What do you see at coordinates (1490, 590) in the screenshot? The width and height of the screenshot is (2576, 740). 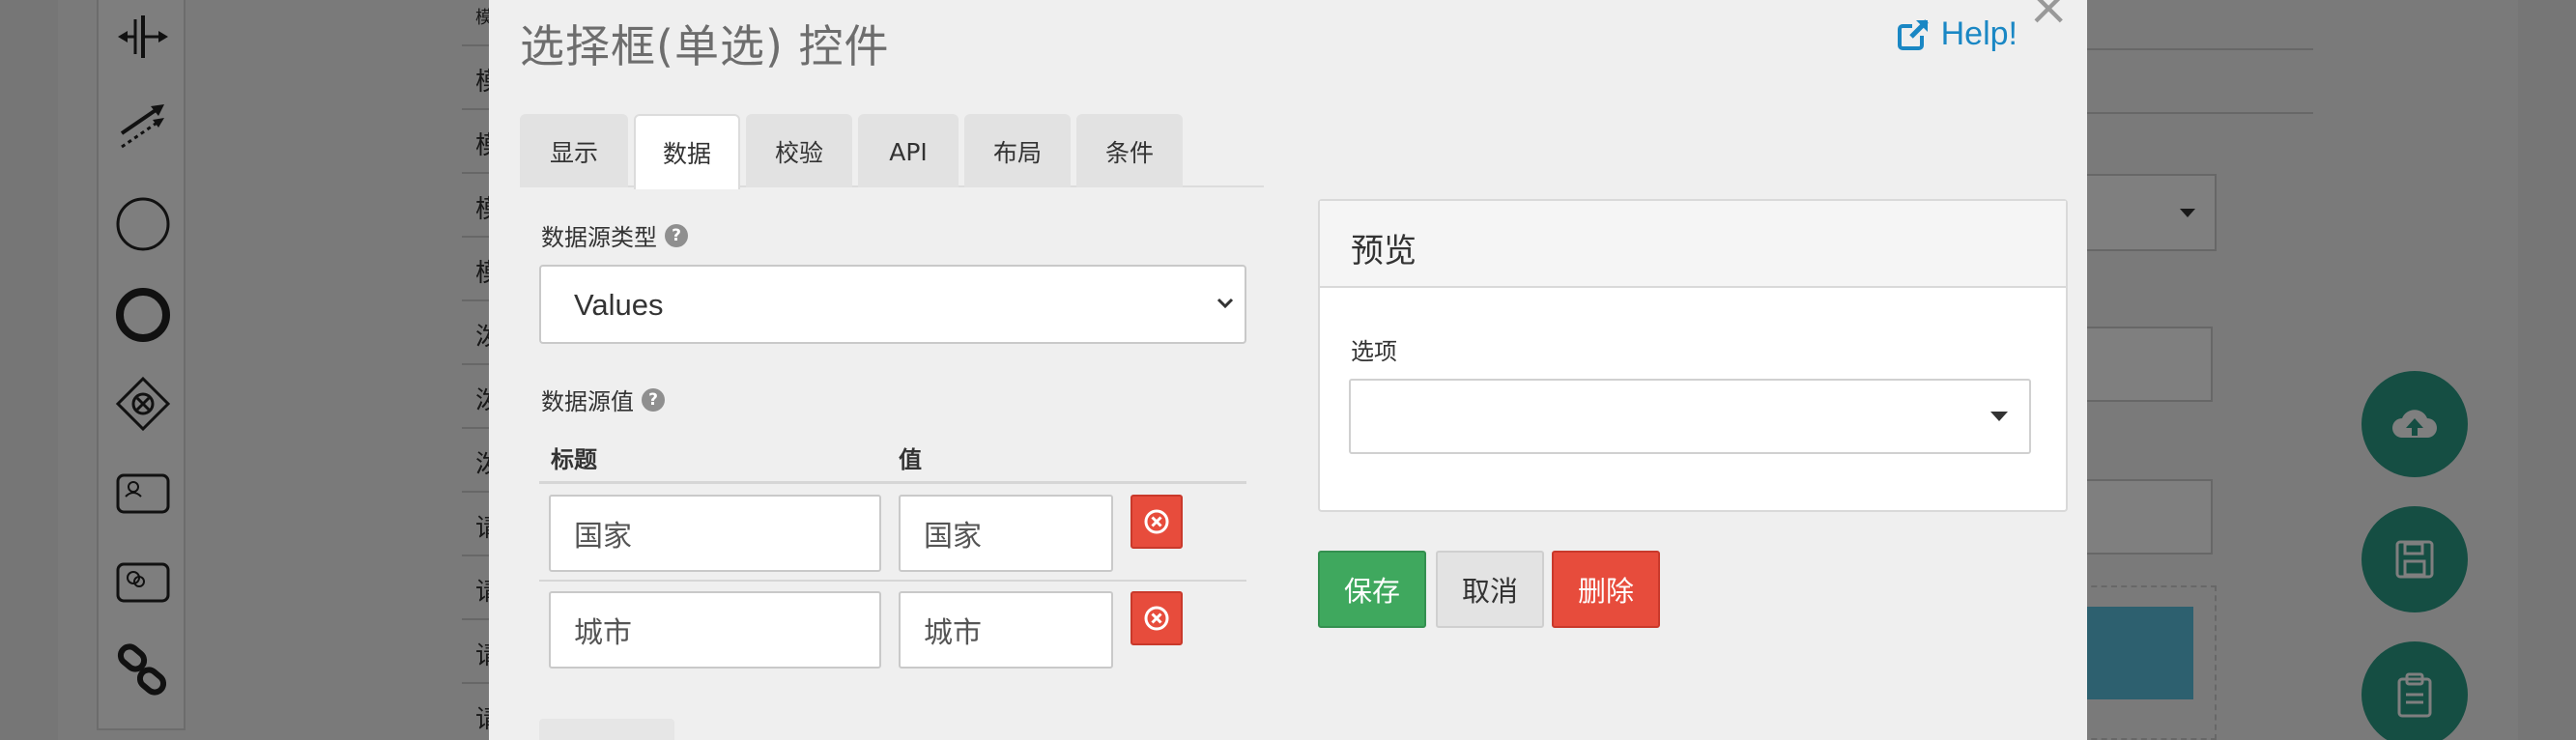 I see `cancel-button: 取消` at bounding box center [1490, 590].